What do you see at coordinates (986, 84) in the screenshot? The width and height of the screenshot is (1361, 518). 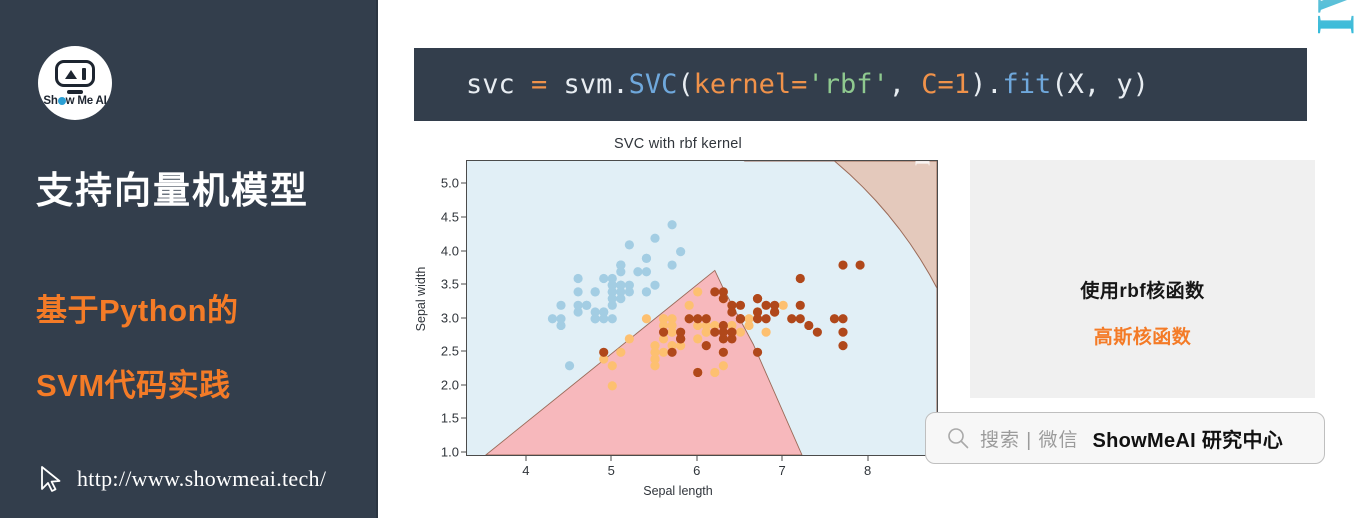 I see `code-token-12: ).` at bounding box center [986, 84].